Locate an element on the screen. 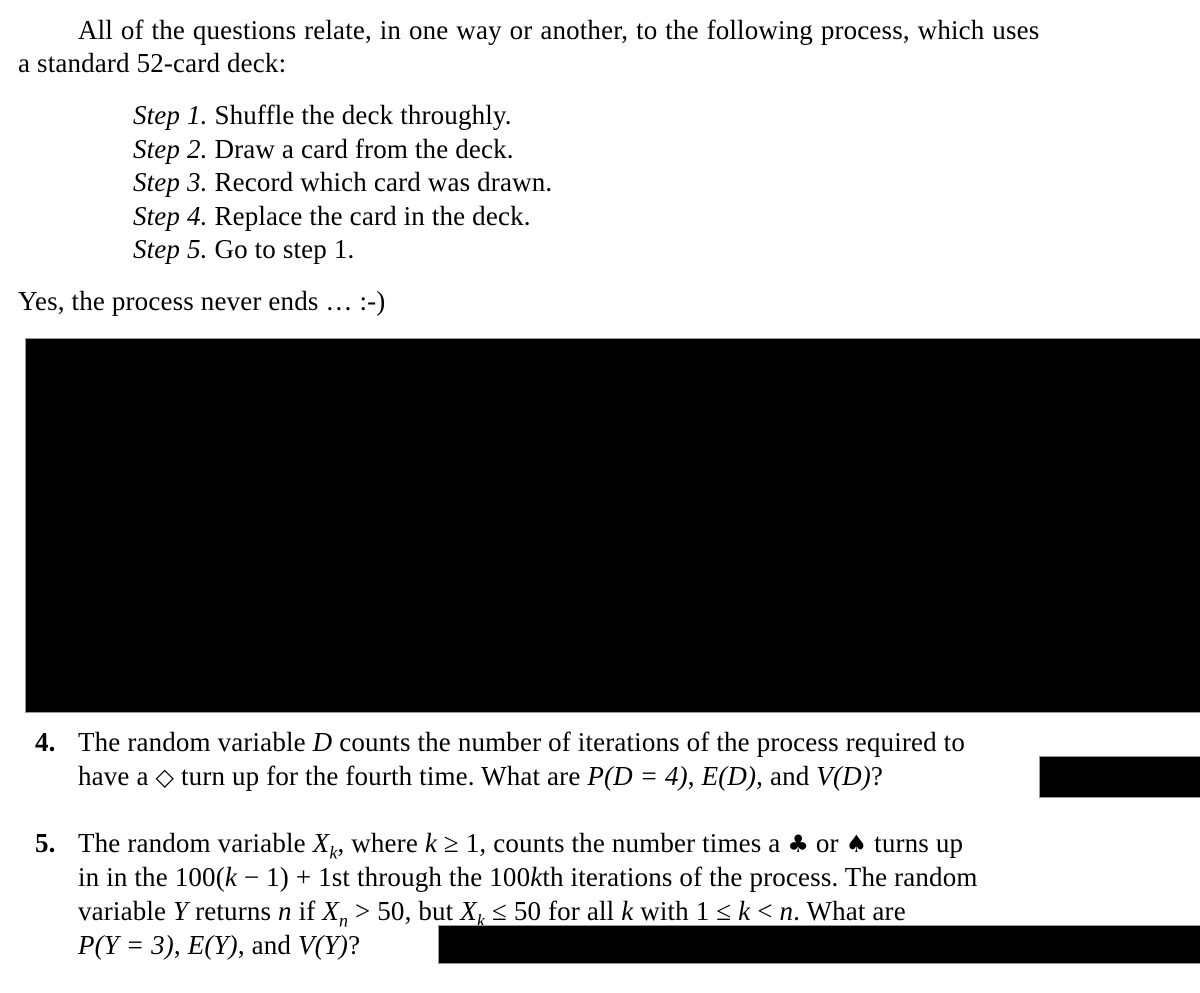 The image size is (1200, 993). step-item: Step 4. Replace the card in the deck. is located at coordinates (332, 216).